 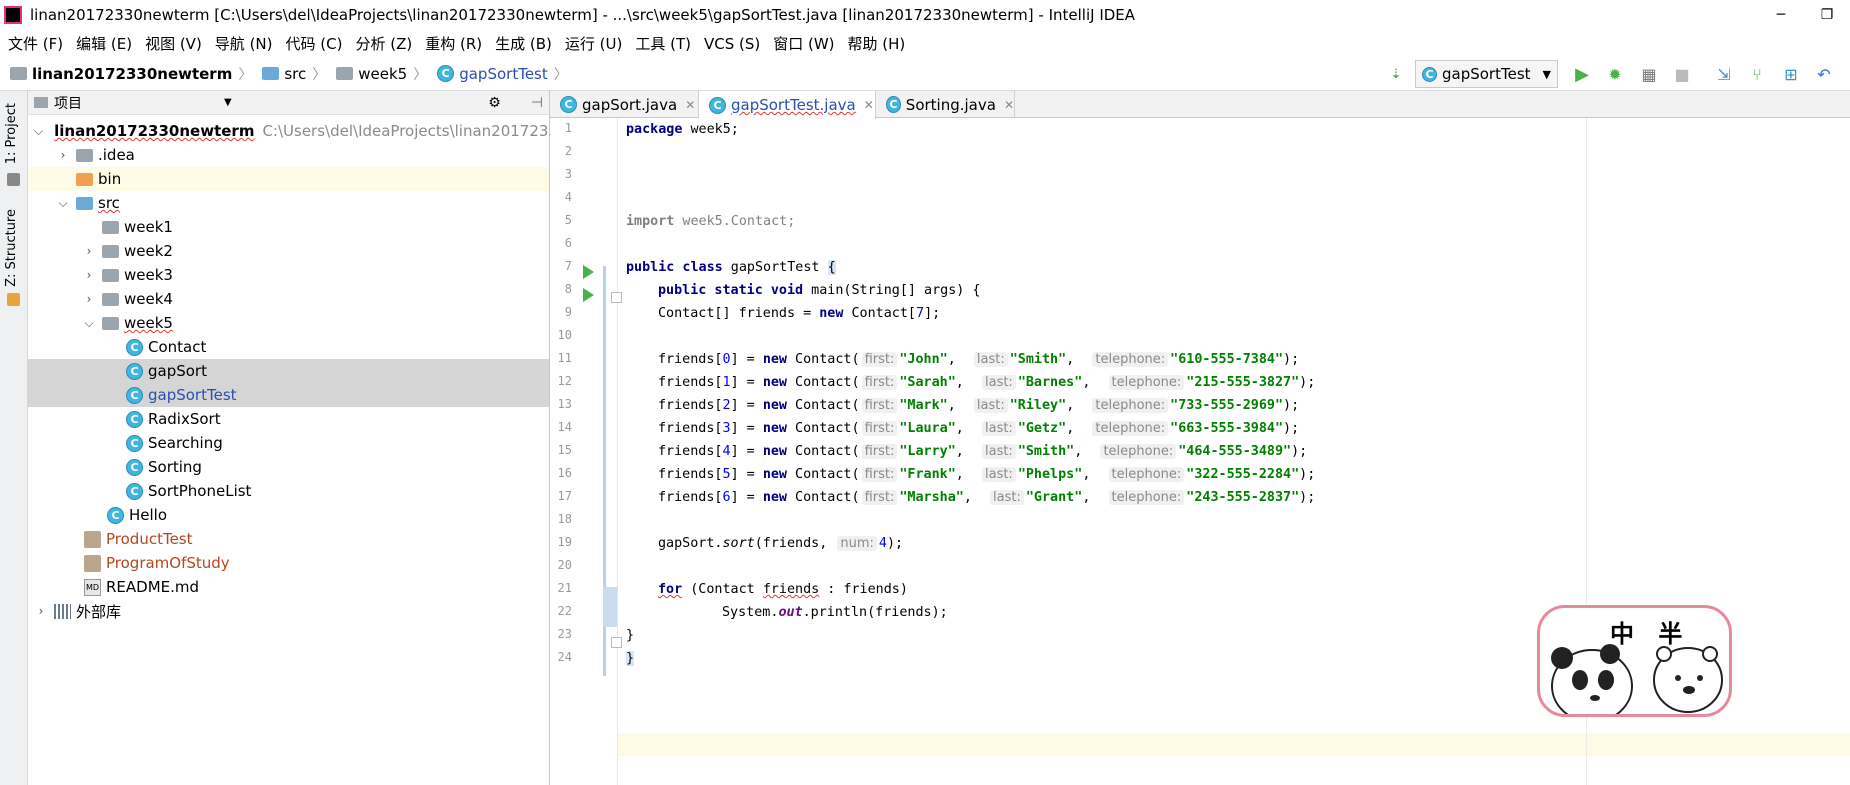 What do you see at coordinates (564, 611) in the screenshot?
I see `line-number: 22` at bounding box center [564, 611].